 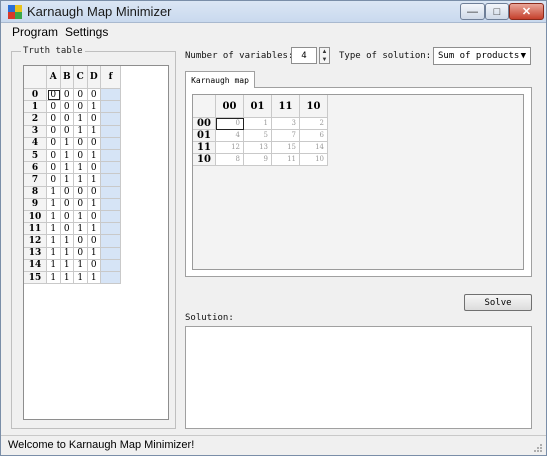 I want to click on truth-table-corner, so click(x=35, y=77).